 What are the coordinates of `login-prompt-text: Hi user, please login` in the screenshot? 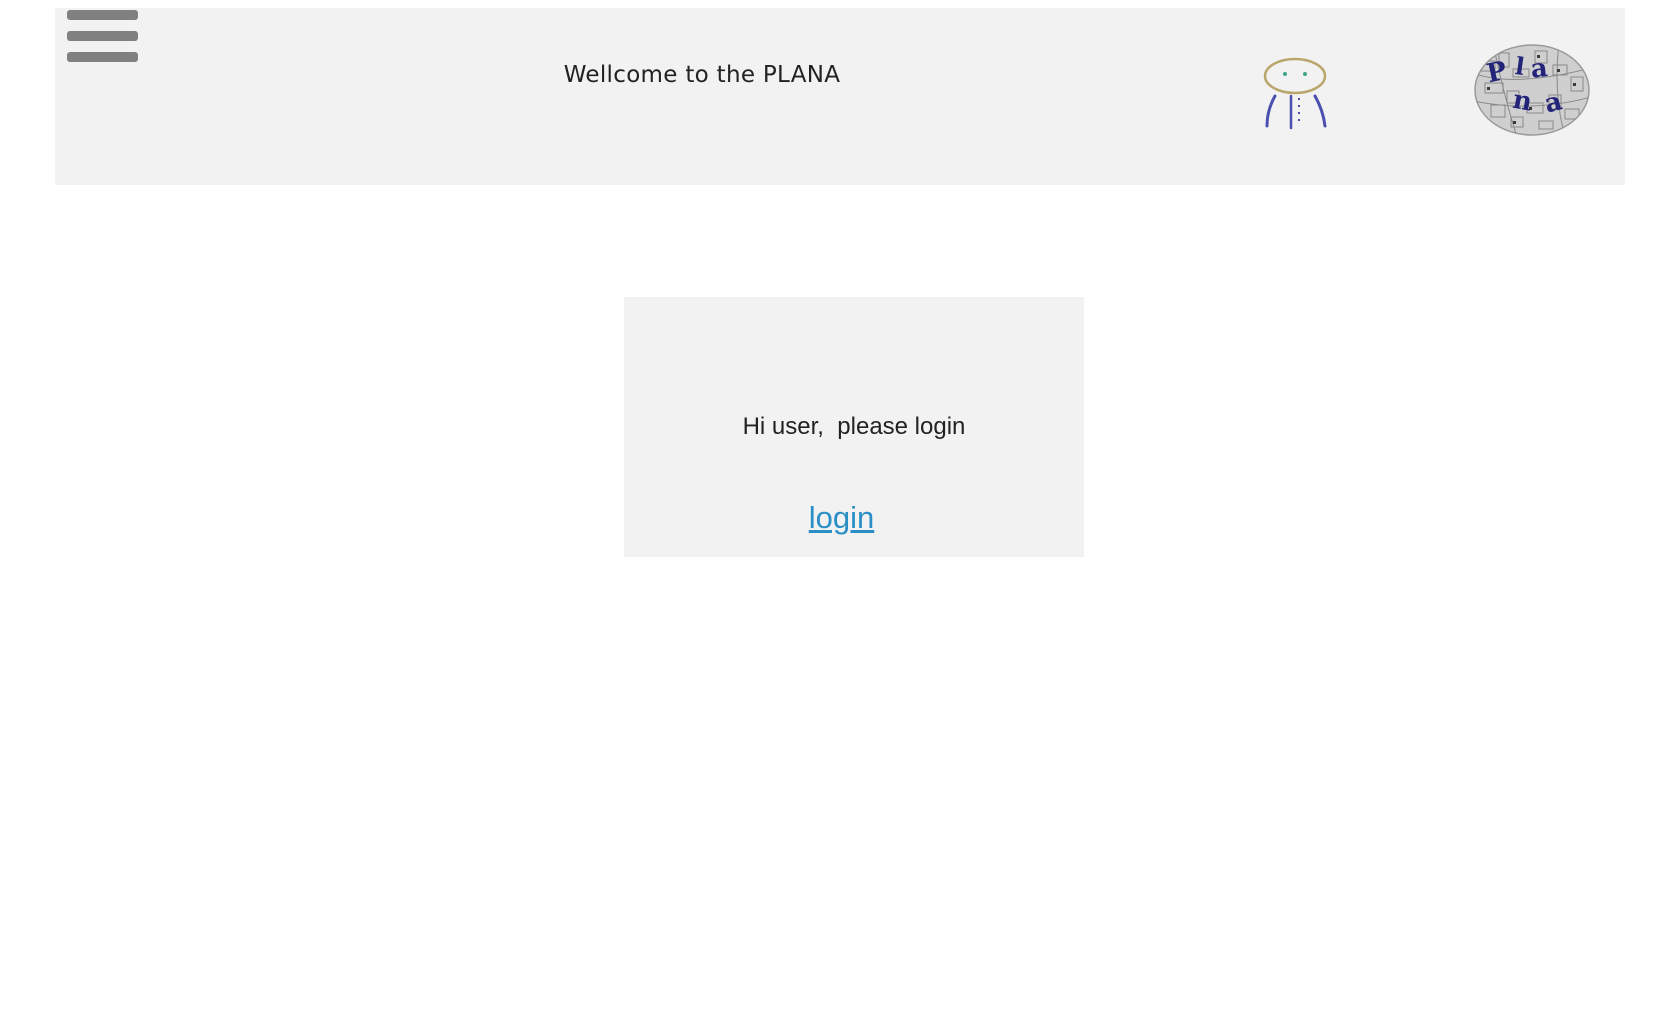 It's located at (854, 426).